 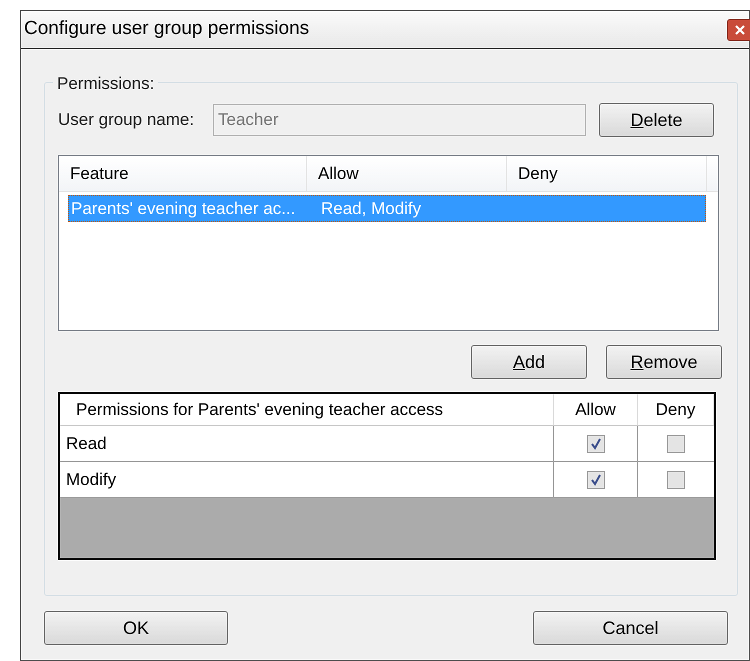 I want to click on remove-button: Remove, so click(x=664, y=362).